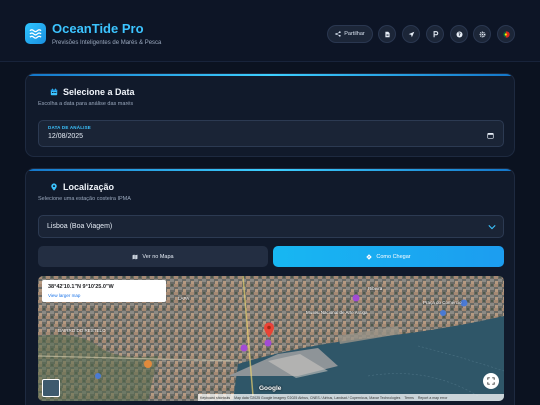 This screenshot has width=540, height=405. What do you see at coordinates (354, 34) in the screenshot?
I see `share-label: Partilhar` at bounding box center [354, 34].